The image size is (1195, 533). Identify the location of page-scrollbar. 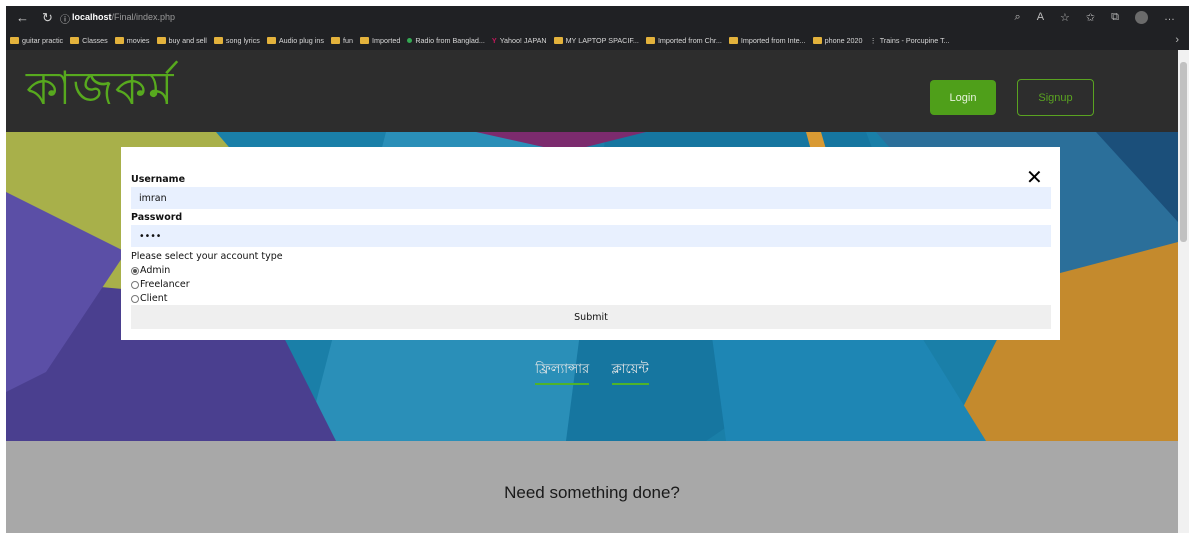
(1183, 291).